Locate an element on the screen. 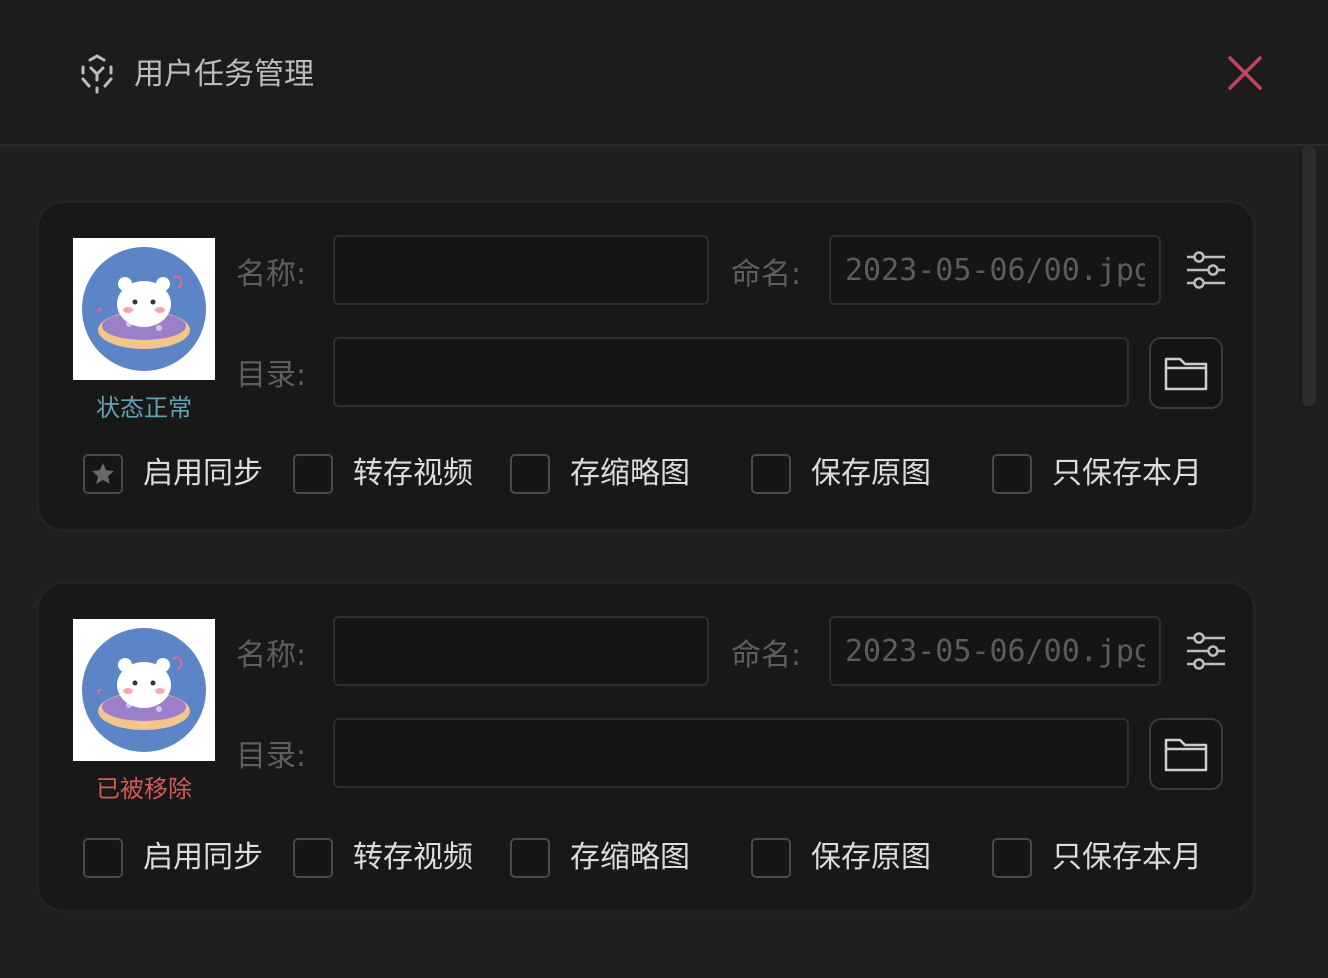 This screenshot has width=1328, height=978. star-icon is located at coordinates (103, 473).